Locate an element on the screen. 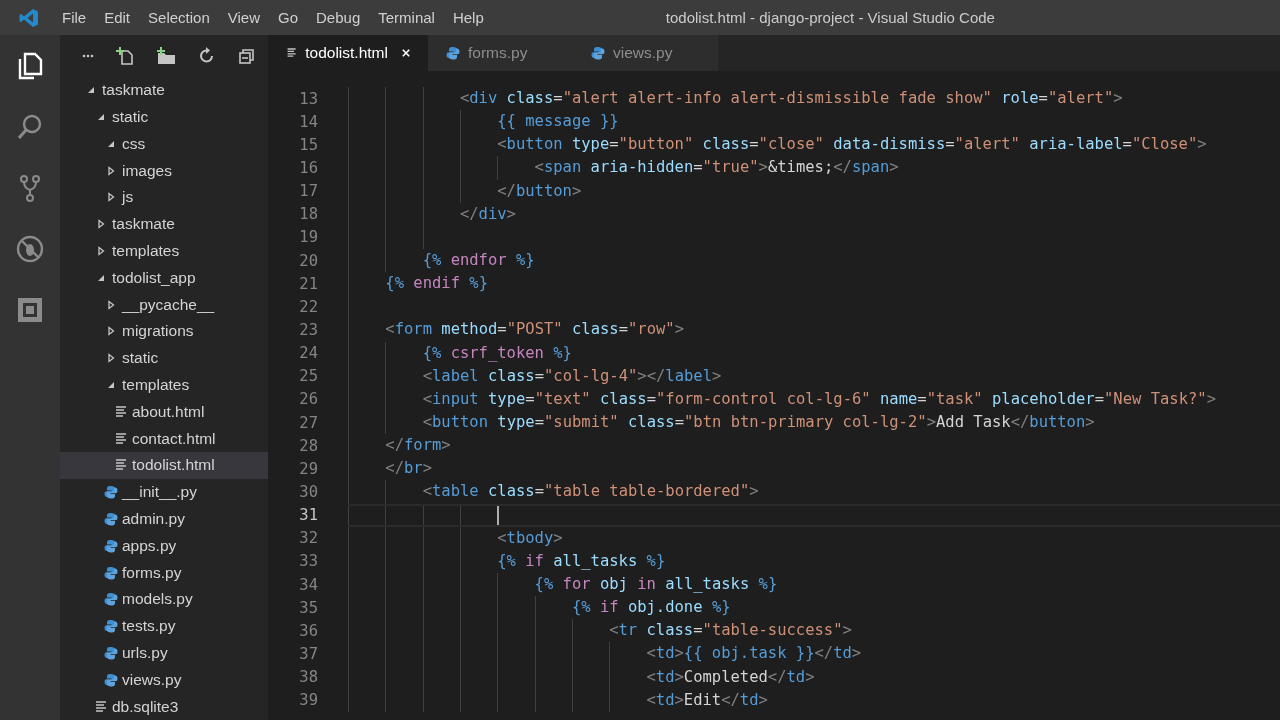 The height and width of the screenshot is (720, 1280). menu-item: File is located at coordinates (74, 17).